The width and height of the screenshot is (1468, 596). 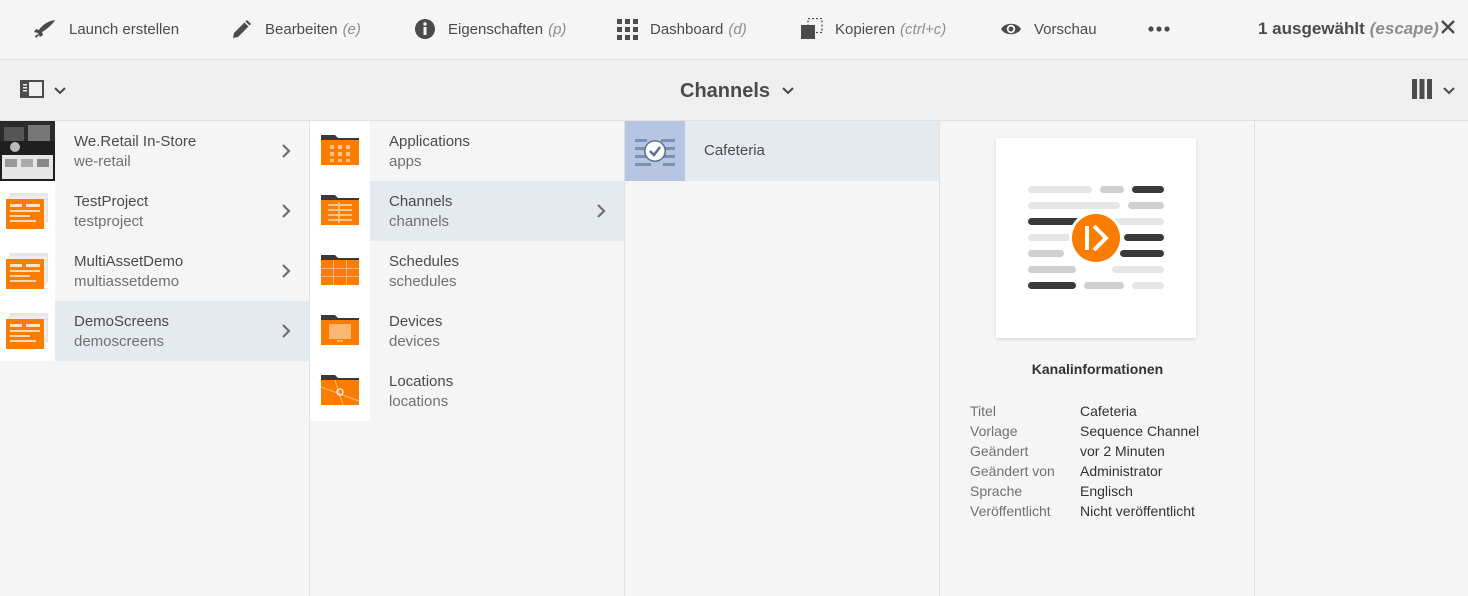 What do you see at coordinates (111, 212) in the screenshot?
I see `list-item-text: TestProject testproject` at bounding box center [111, 212].